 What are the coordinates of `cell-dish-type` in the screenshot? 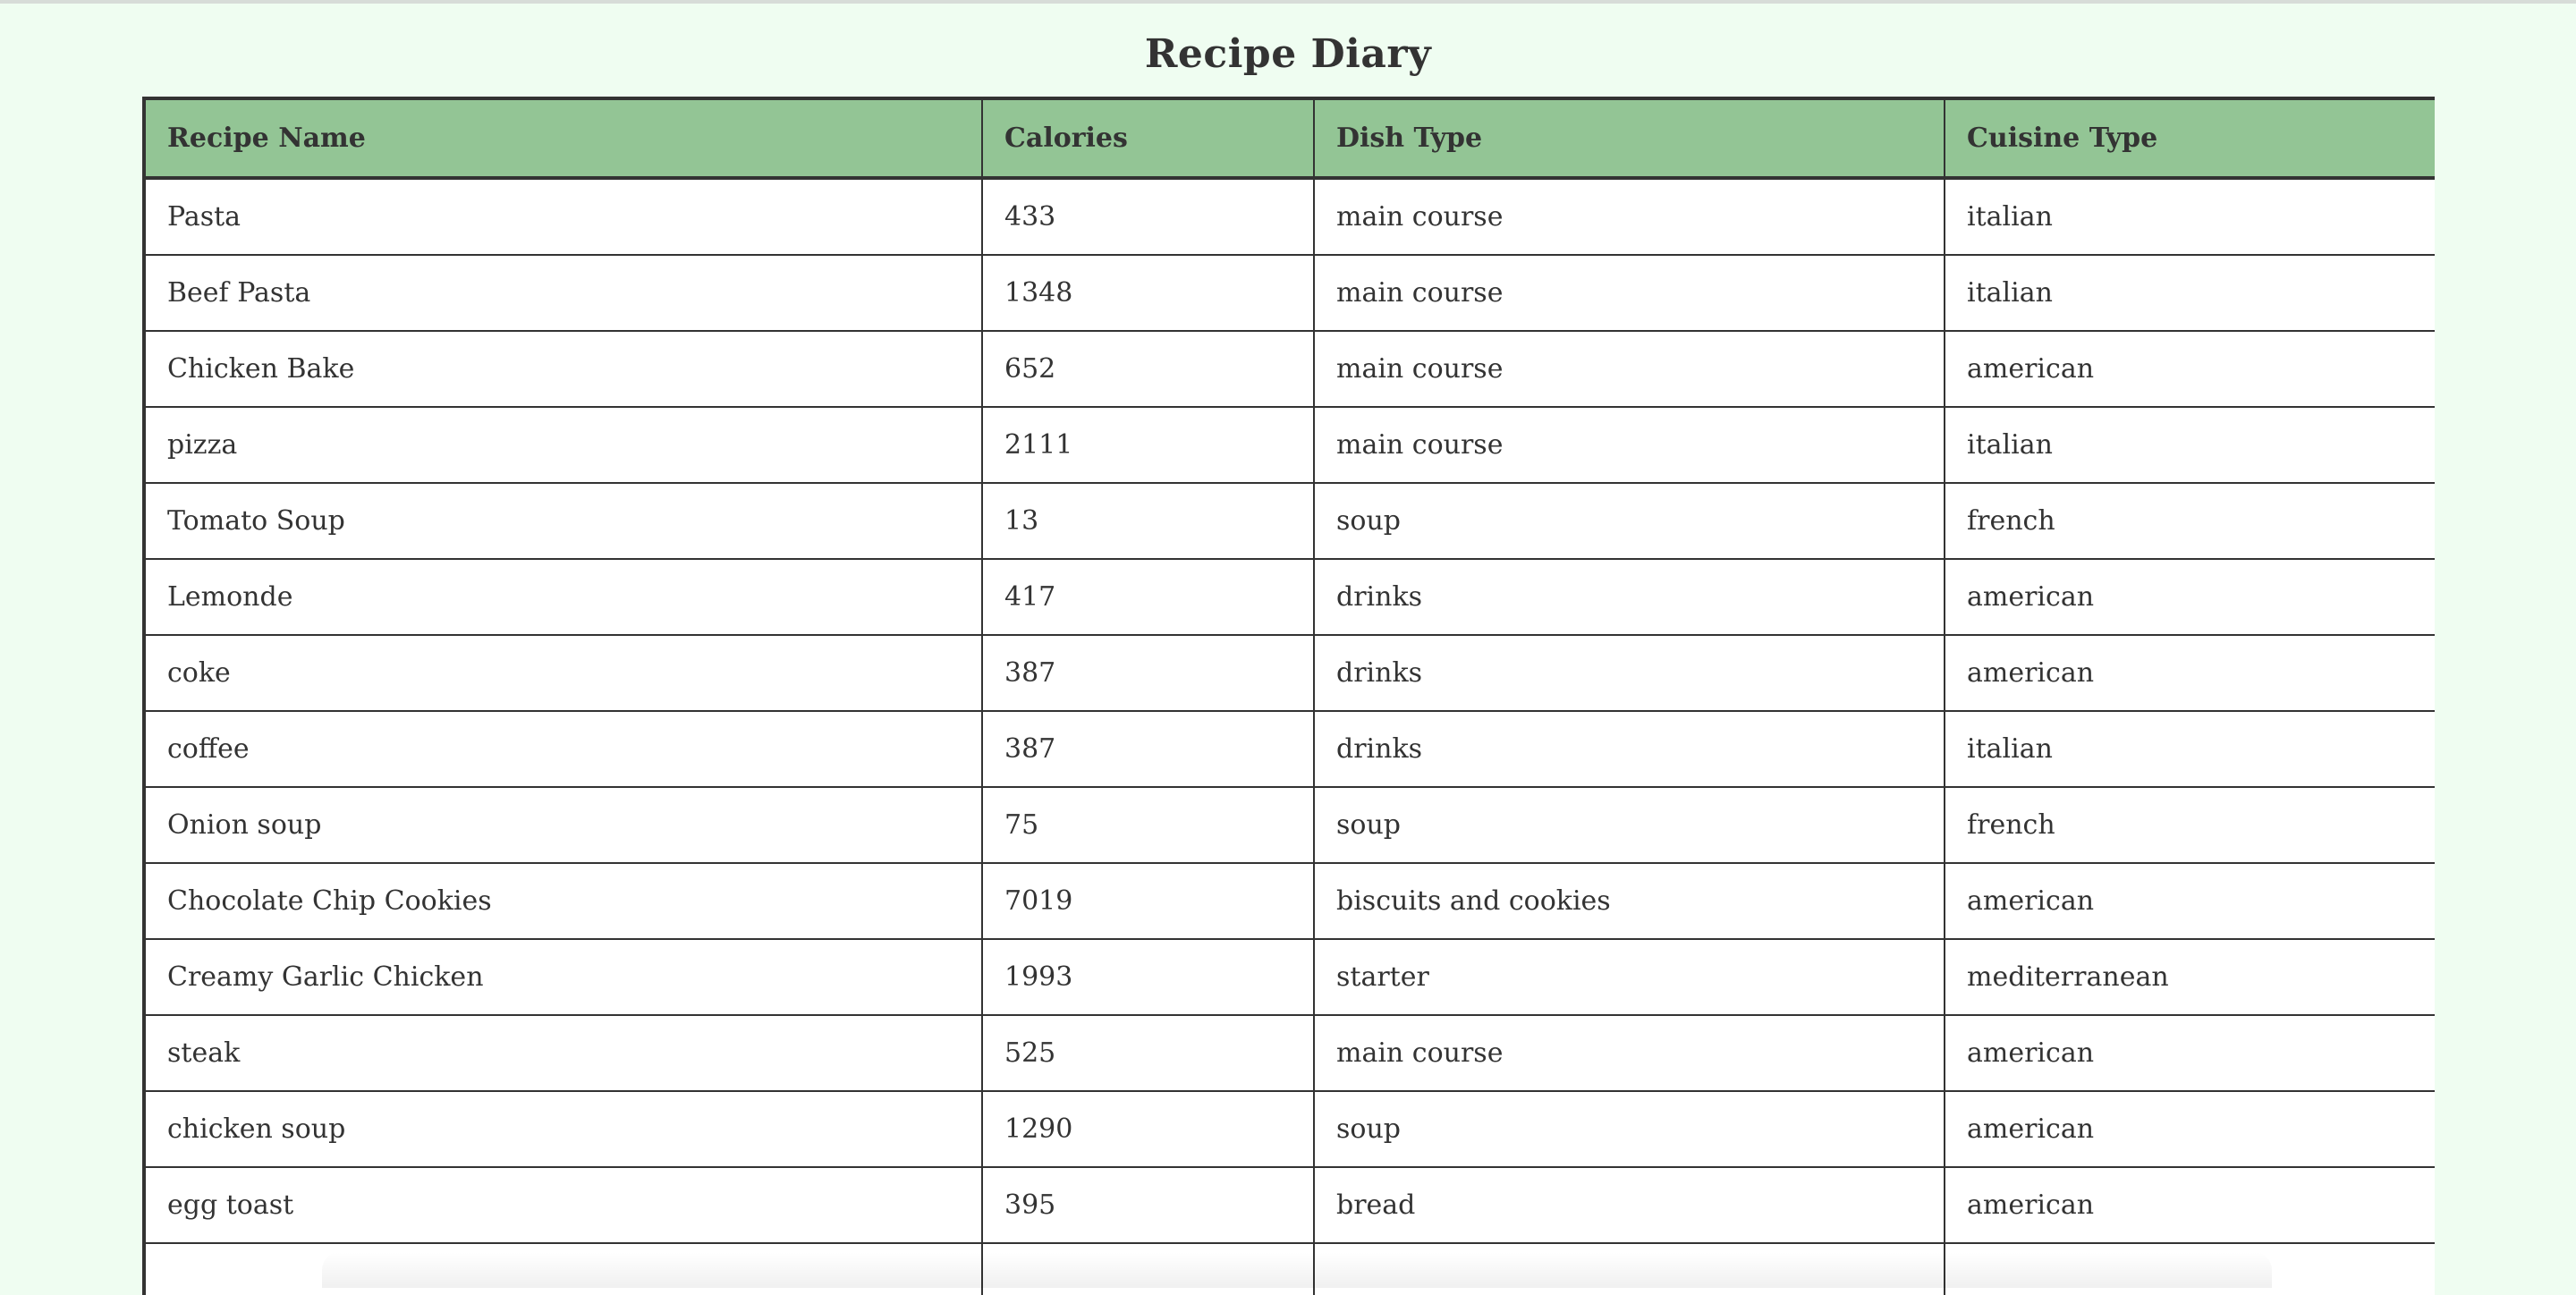 It's located at (1629, 1268).